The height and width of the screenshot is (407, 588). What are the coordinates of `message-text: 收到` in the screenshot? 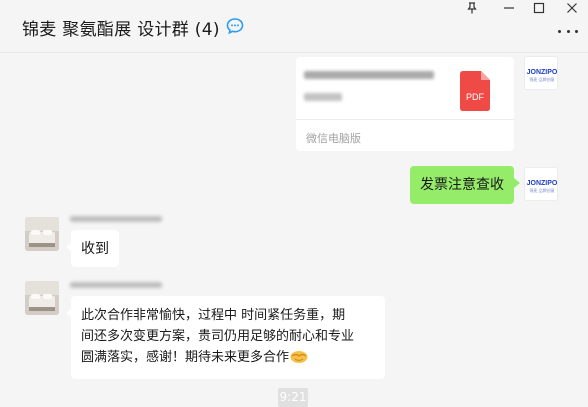 It's located at (95, 249).